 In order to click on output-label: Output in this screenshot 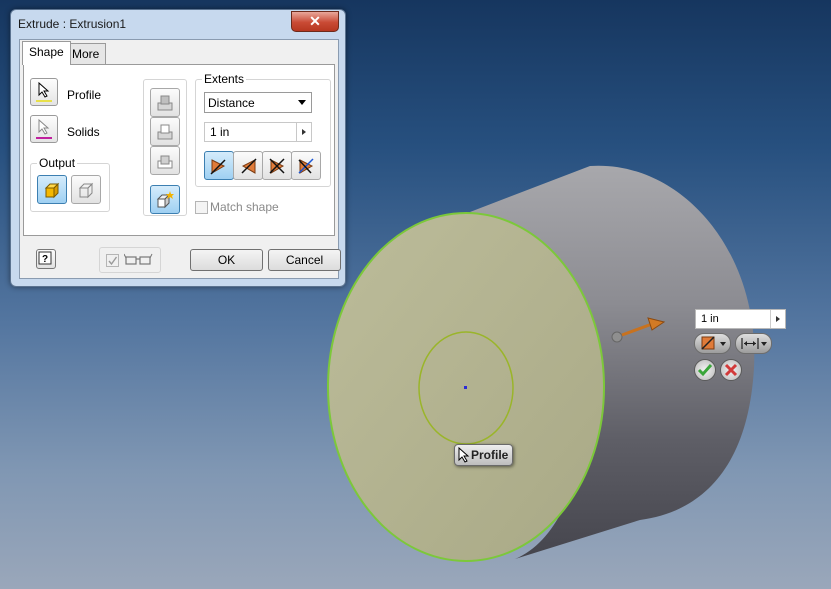, I will do `click(57, 163)`.